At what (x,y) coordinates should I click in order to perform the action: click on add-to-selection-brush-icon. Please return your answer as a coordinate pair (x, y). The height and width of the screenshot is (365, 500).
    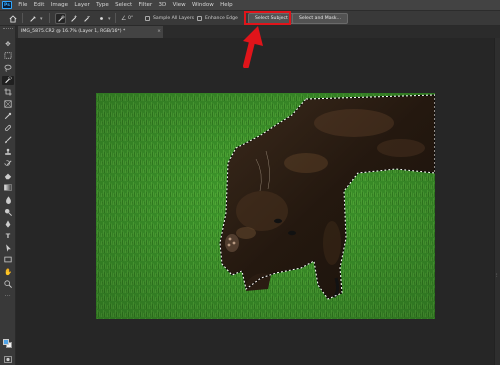
    Looking at the image, I should click on (73, 18).